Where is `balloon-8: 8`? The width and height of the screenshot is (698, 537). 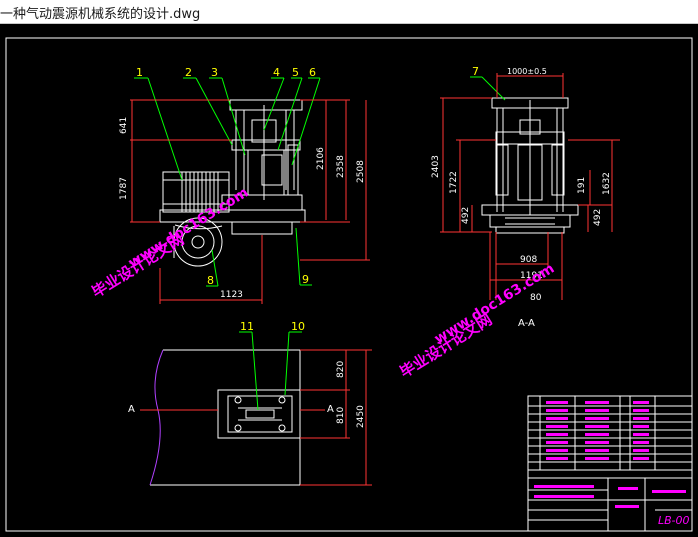 balloon-8: 8 is located at coordinates (210, 280).